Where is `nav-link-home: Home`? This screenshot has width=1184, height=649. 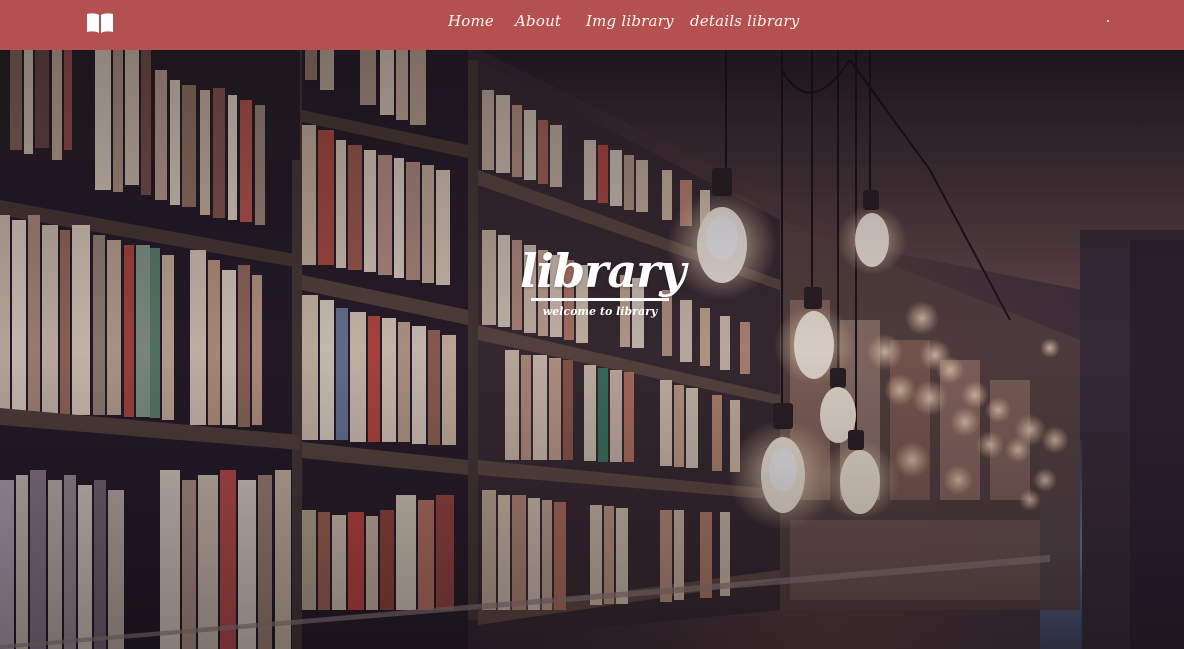
nav-link-home: Home is located at coordinates (471, 21).